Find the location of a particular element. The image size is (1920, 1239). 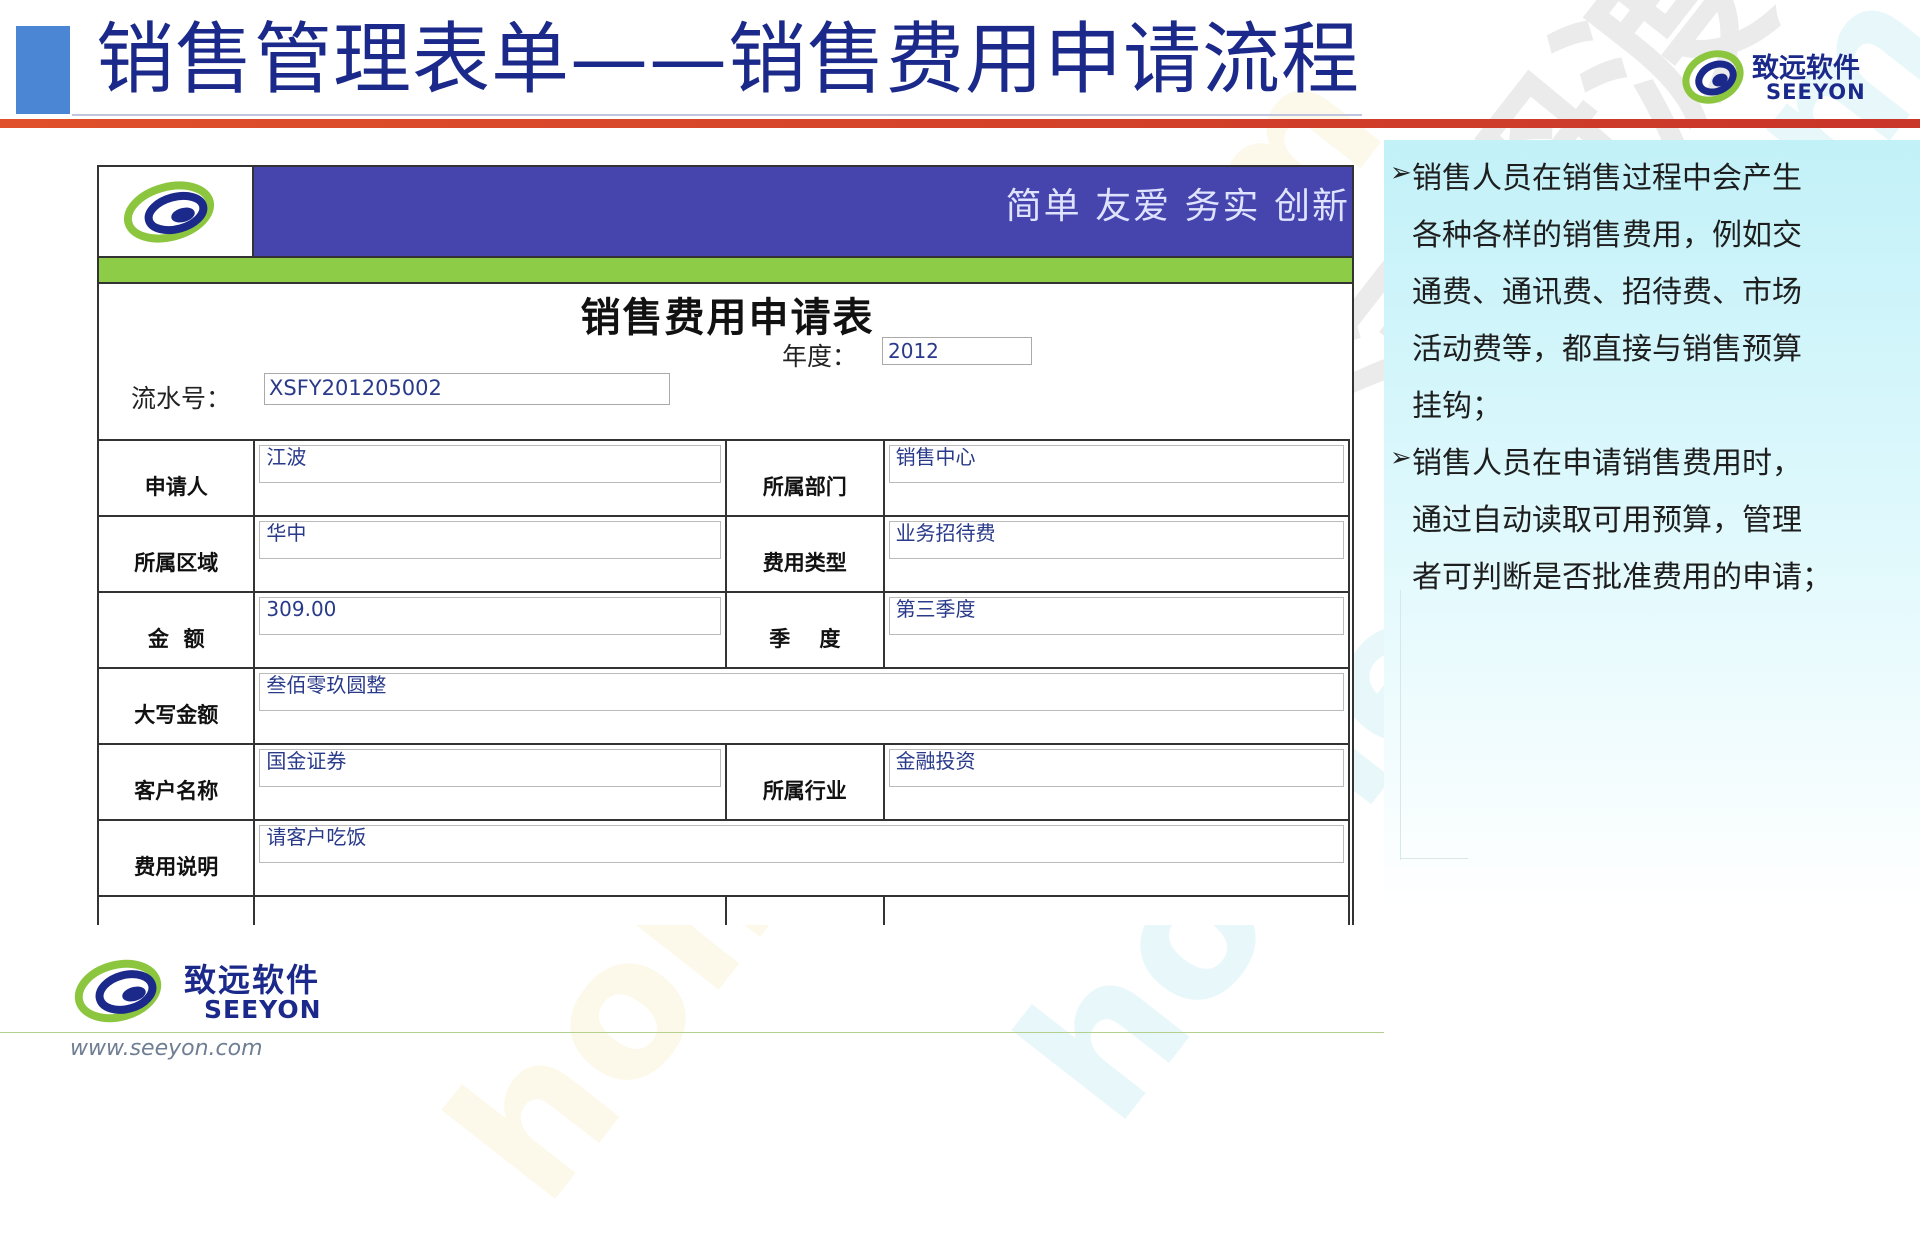

page-title: 销售管理表单——销售费用申请流程 is located at coordinates (728, 60).